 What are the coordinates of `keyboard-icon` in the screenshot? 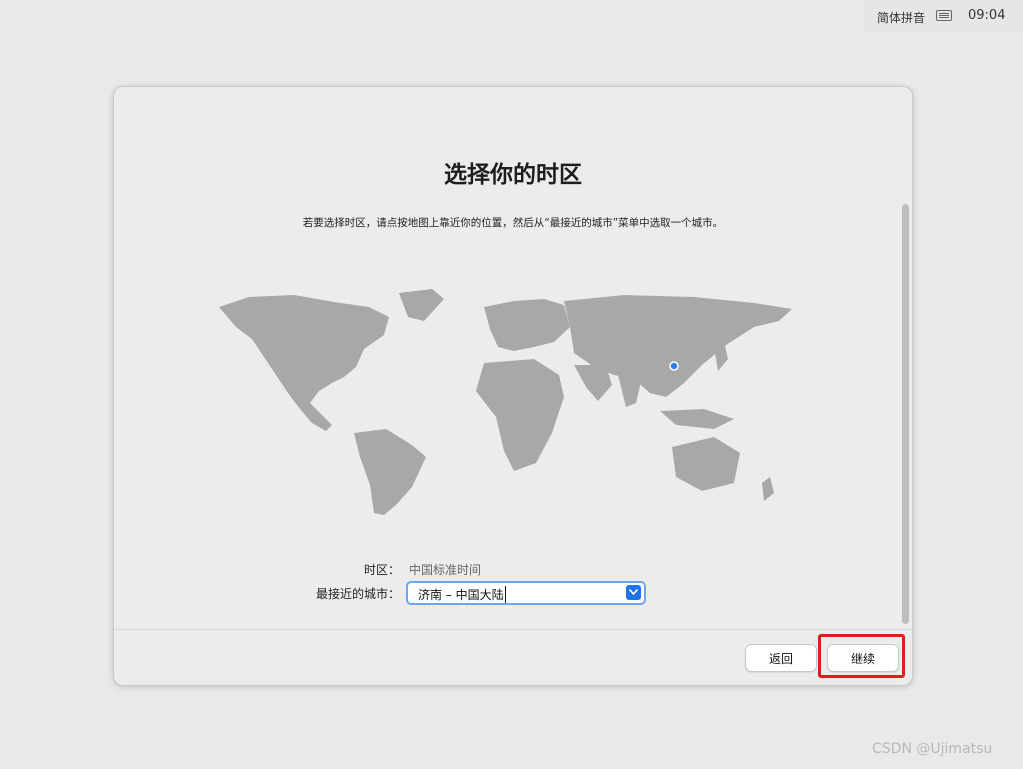 It's located at (944, 15).